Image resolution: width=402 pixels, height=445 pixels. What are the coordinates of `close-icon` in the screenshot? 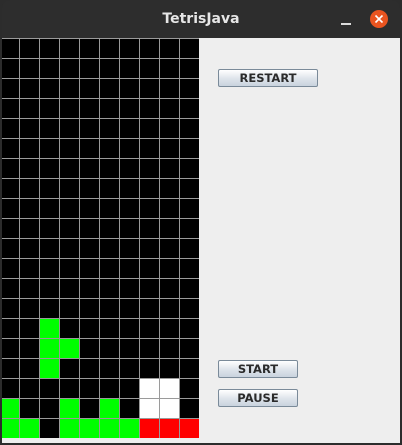 It's located at (379, 19).